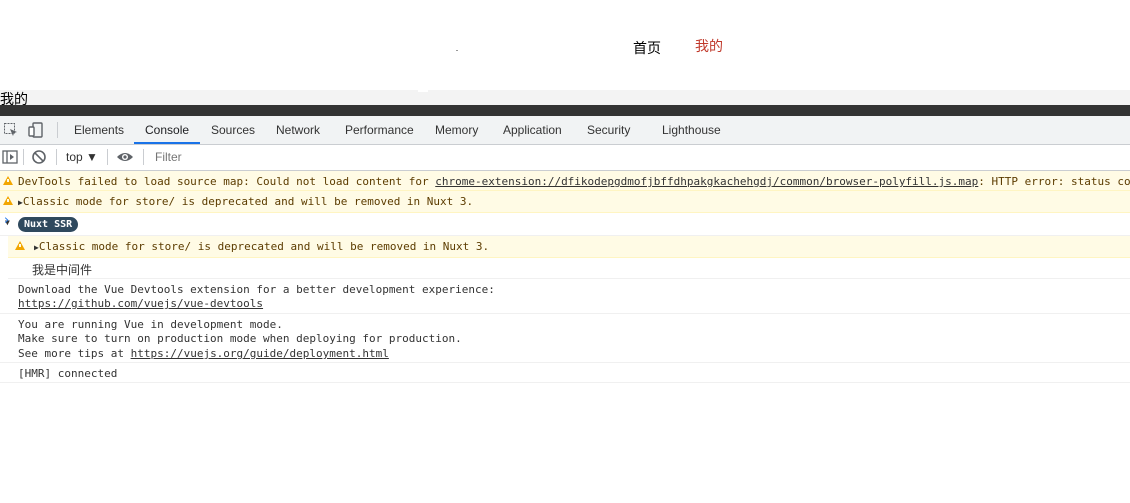 Image resolution: width=1130 pixels, height=503 pixels. What do you see at coordinates (140, 303) in the screenshot?
I see `vue-devtools-link: https://github.com/vuejs/vue-devtools` at bounding box center [140, 303].